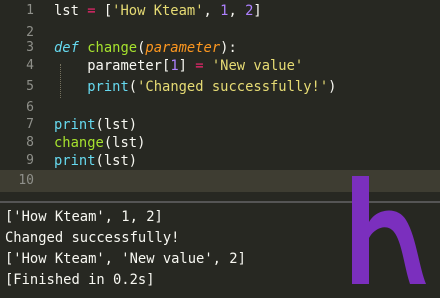  What do you see at coordinates (220, 161) in the screenshot?
I see `code-line-9: 9 print(lst)` at bounding box center [220, 161].